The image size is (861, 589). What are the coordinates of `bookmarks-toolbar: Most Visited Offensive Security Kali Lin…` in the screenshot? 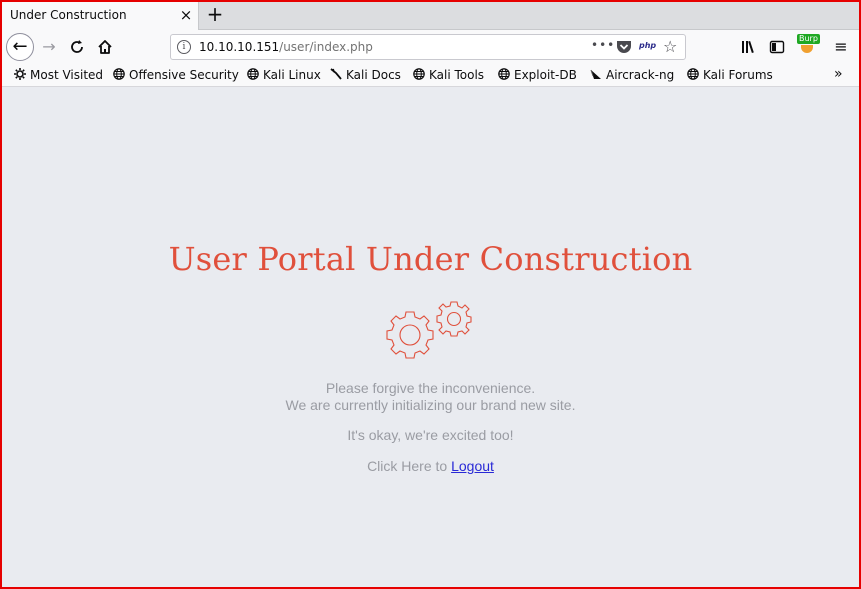 It's located at (430, 75).